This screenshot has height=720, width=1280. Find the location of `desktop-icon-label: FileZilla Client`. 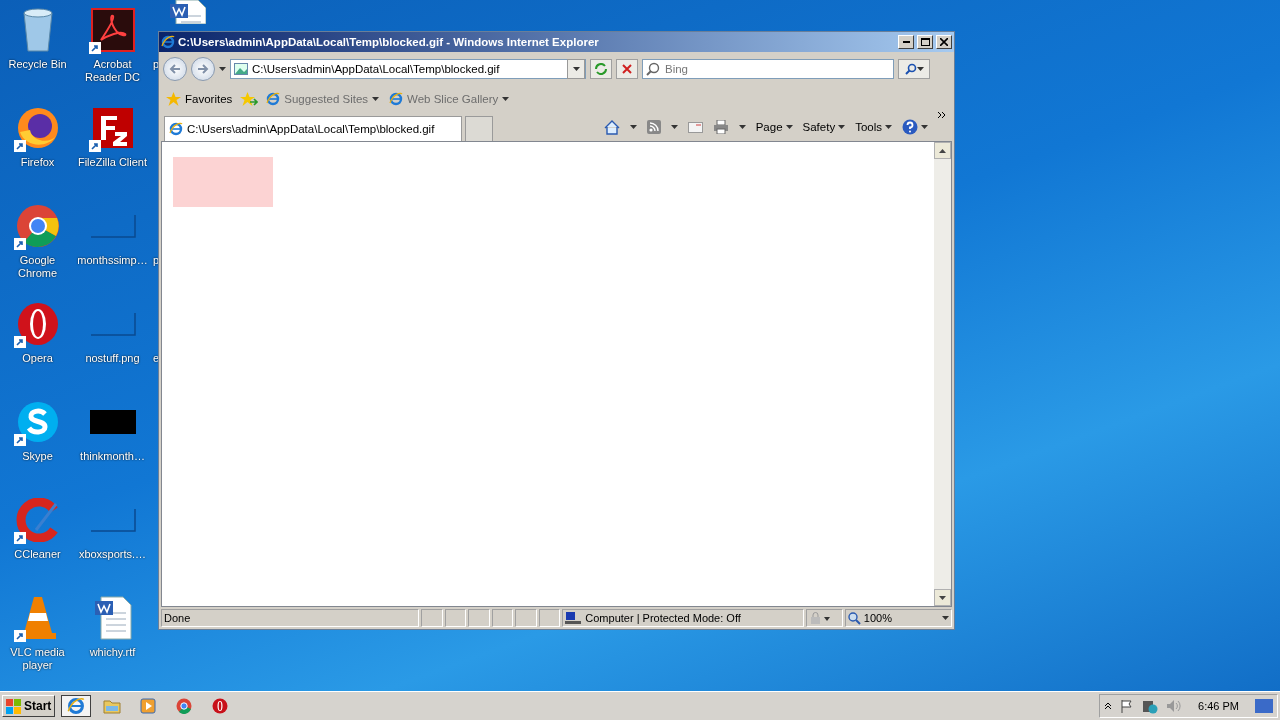

desktop-icon-label: FileZilla Client is located at coordinates (112, 162).